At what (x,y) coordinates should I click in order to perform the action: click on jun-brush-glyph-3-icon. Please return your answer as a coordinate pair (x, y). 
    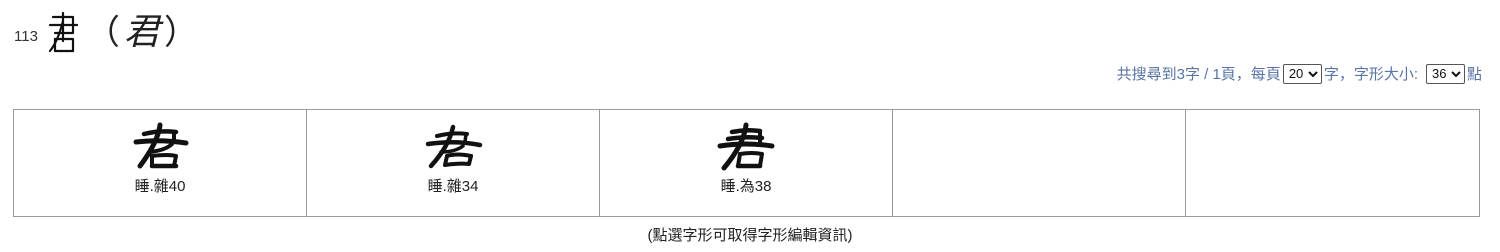
    Looking at the image, I should click on (746, 148).